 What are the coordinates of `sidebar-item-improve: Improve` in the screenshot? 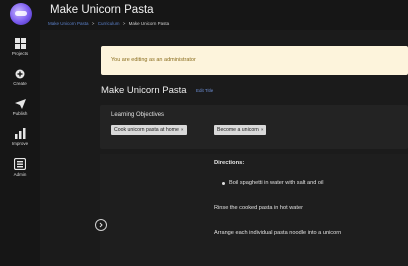 It's located at (20, 137).